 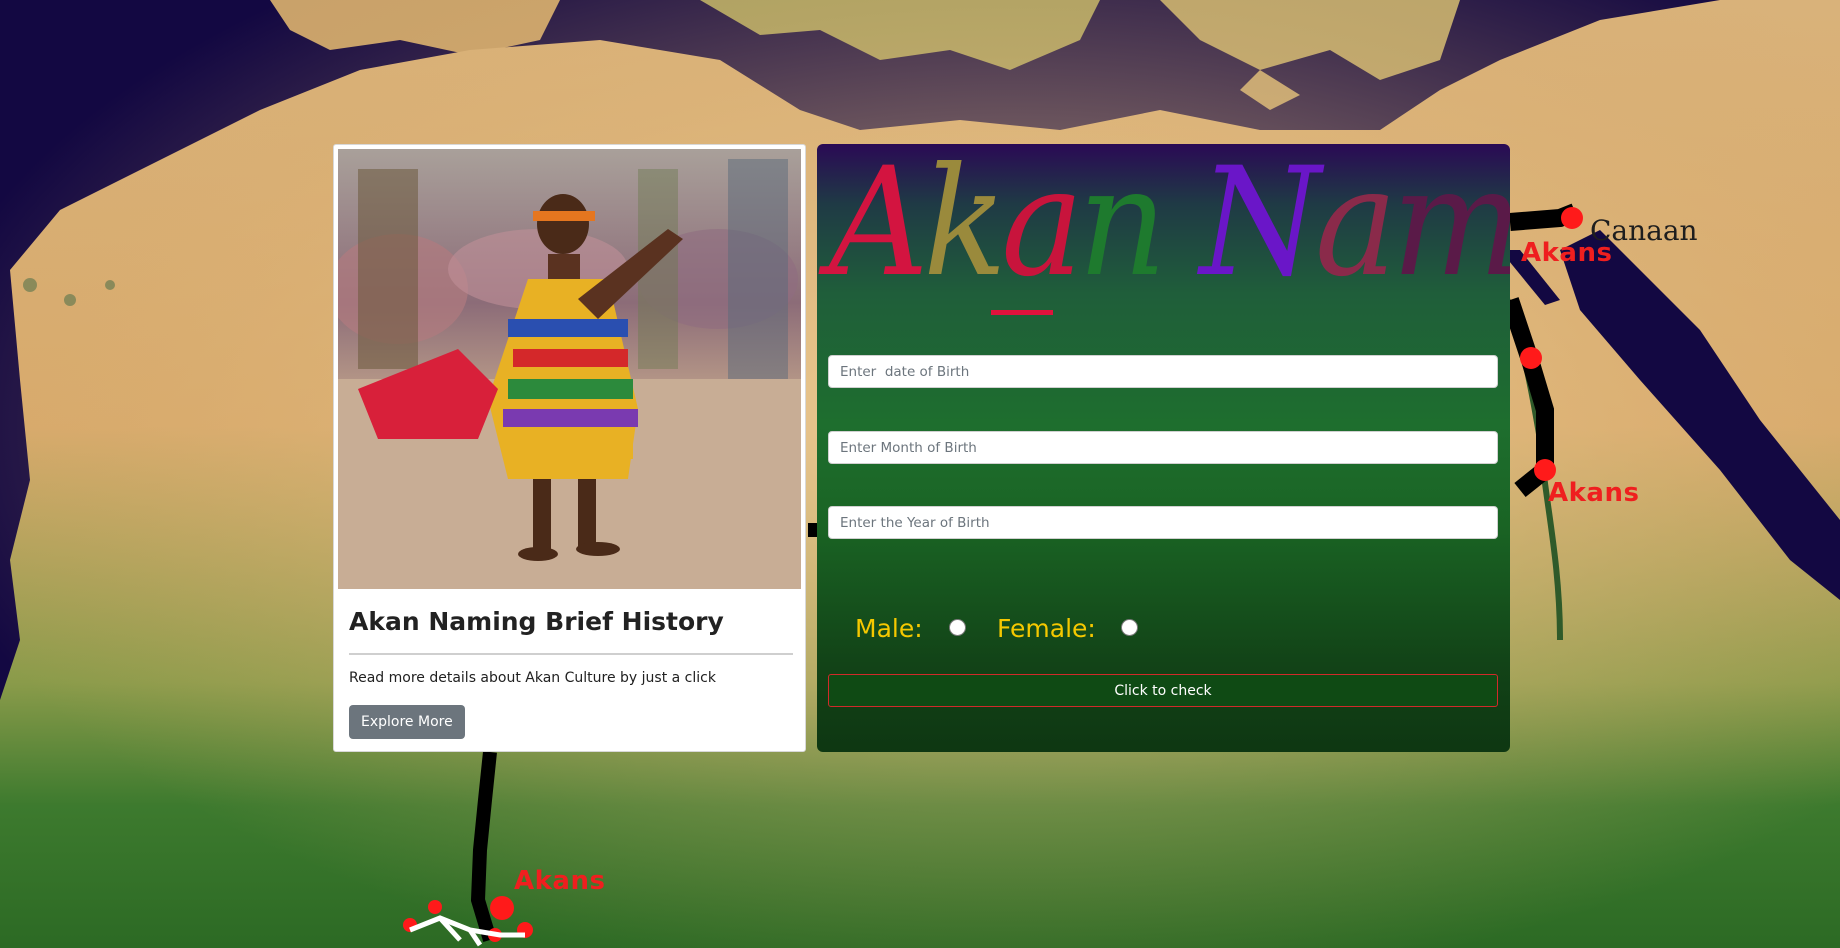 What do you see at coordinates (1180, 226) in the screenshot?
I see `brand-letter` at bounding box center [1180, 226].